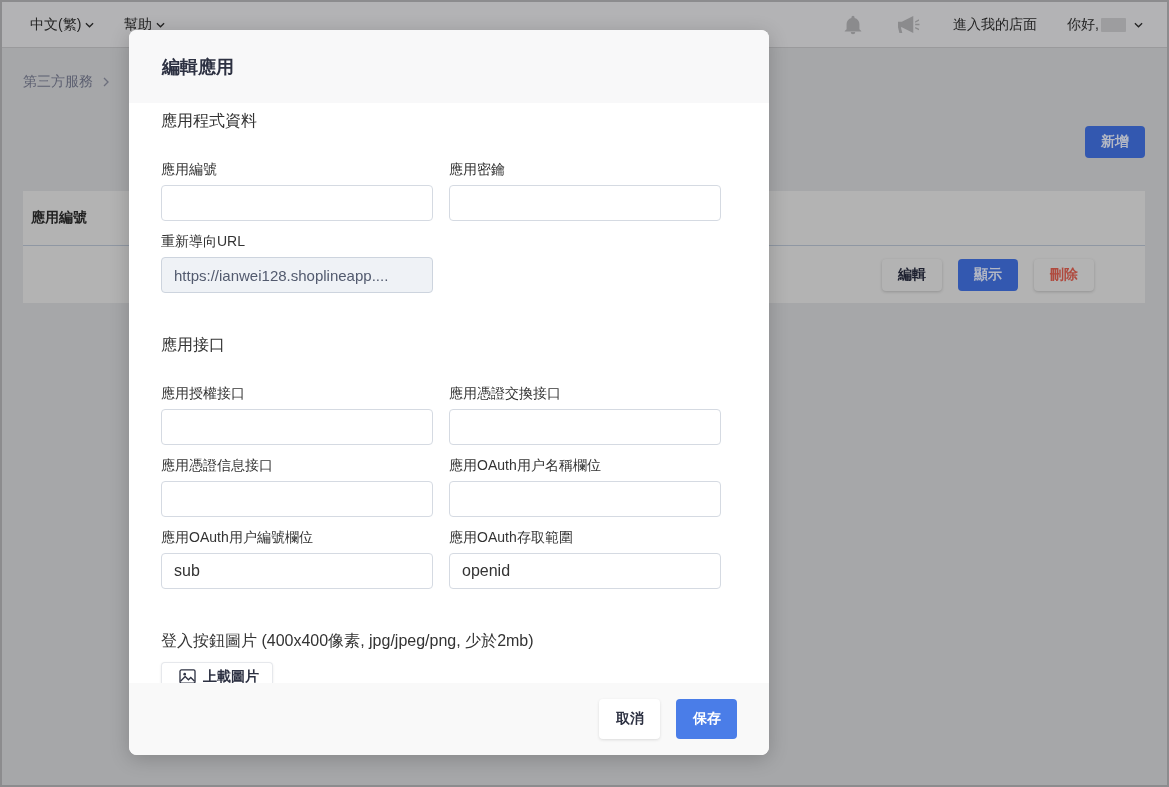 The image size is (1169, 787). I want to click on image-icon, so click(187, 676).